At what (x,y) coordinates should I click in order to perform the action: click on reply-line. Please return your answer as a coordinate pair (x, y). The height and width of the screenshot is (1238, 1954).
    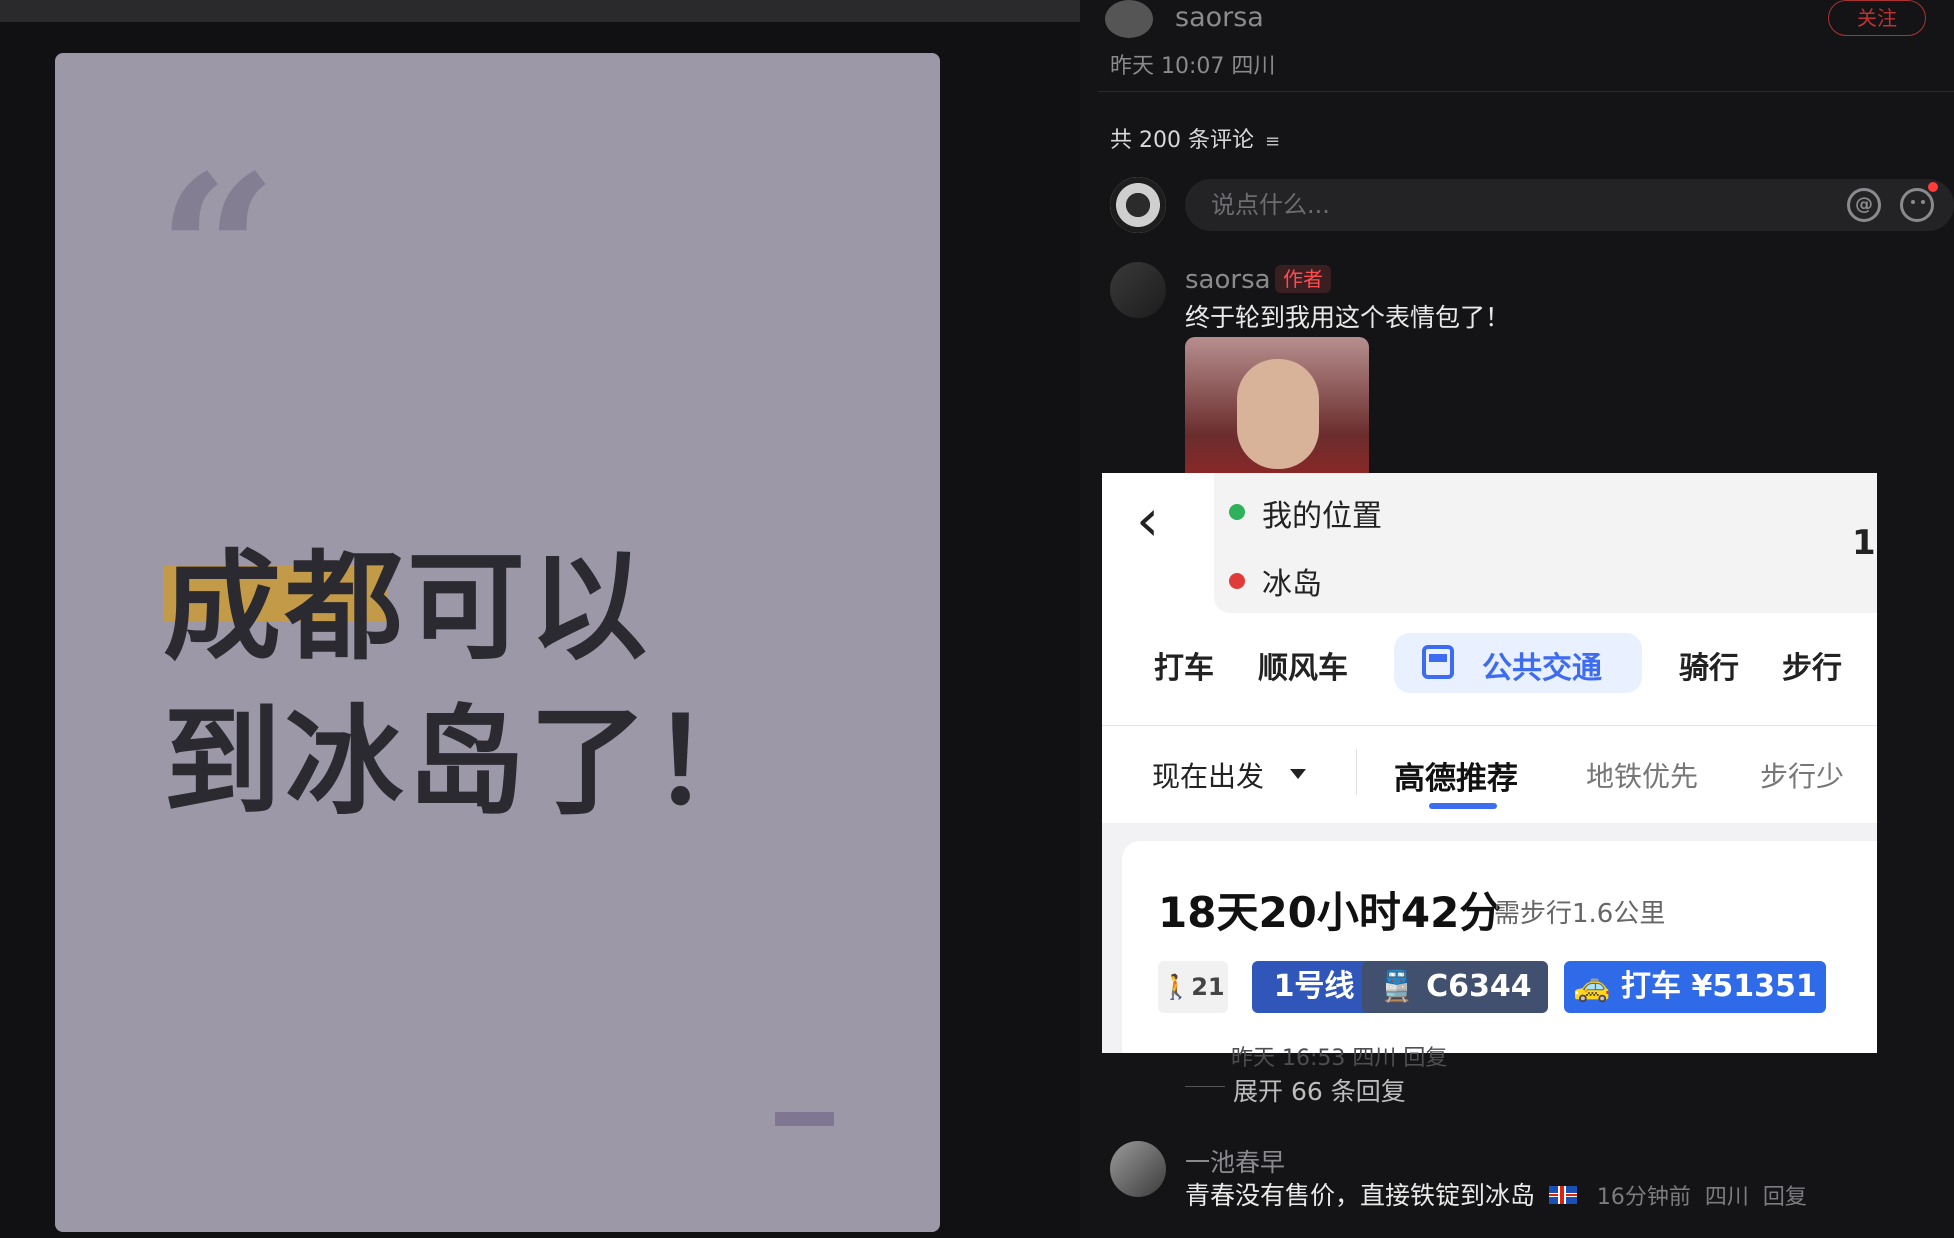
    Looking at the image, I should click on (1205, 1086).